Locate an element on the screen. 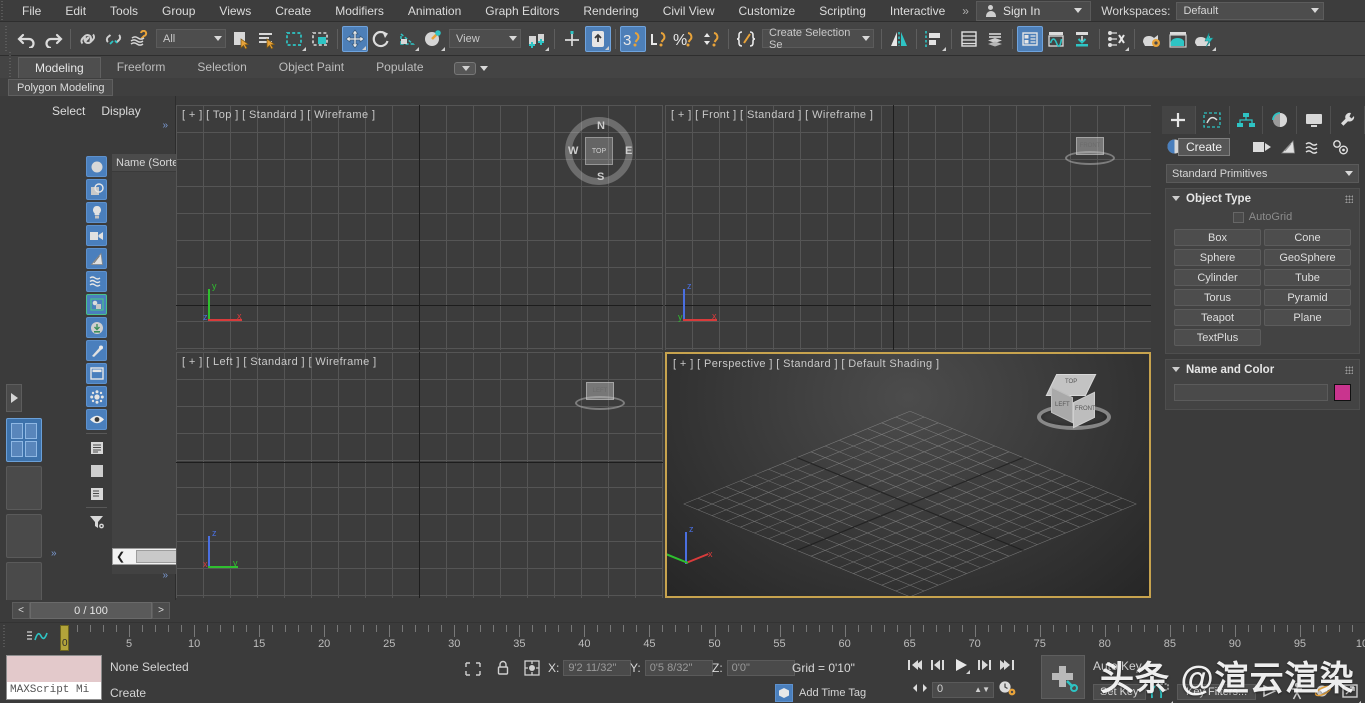 The height and width of the screenshot is (703, 1365). rollout-drag-handle is located at coordinates (1349, 370).